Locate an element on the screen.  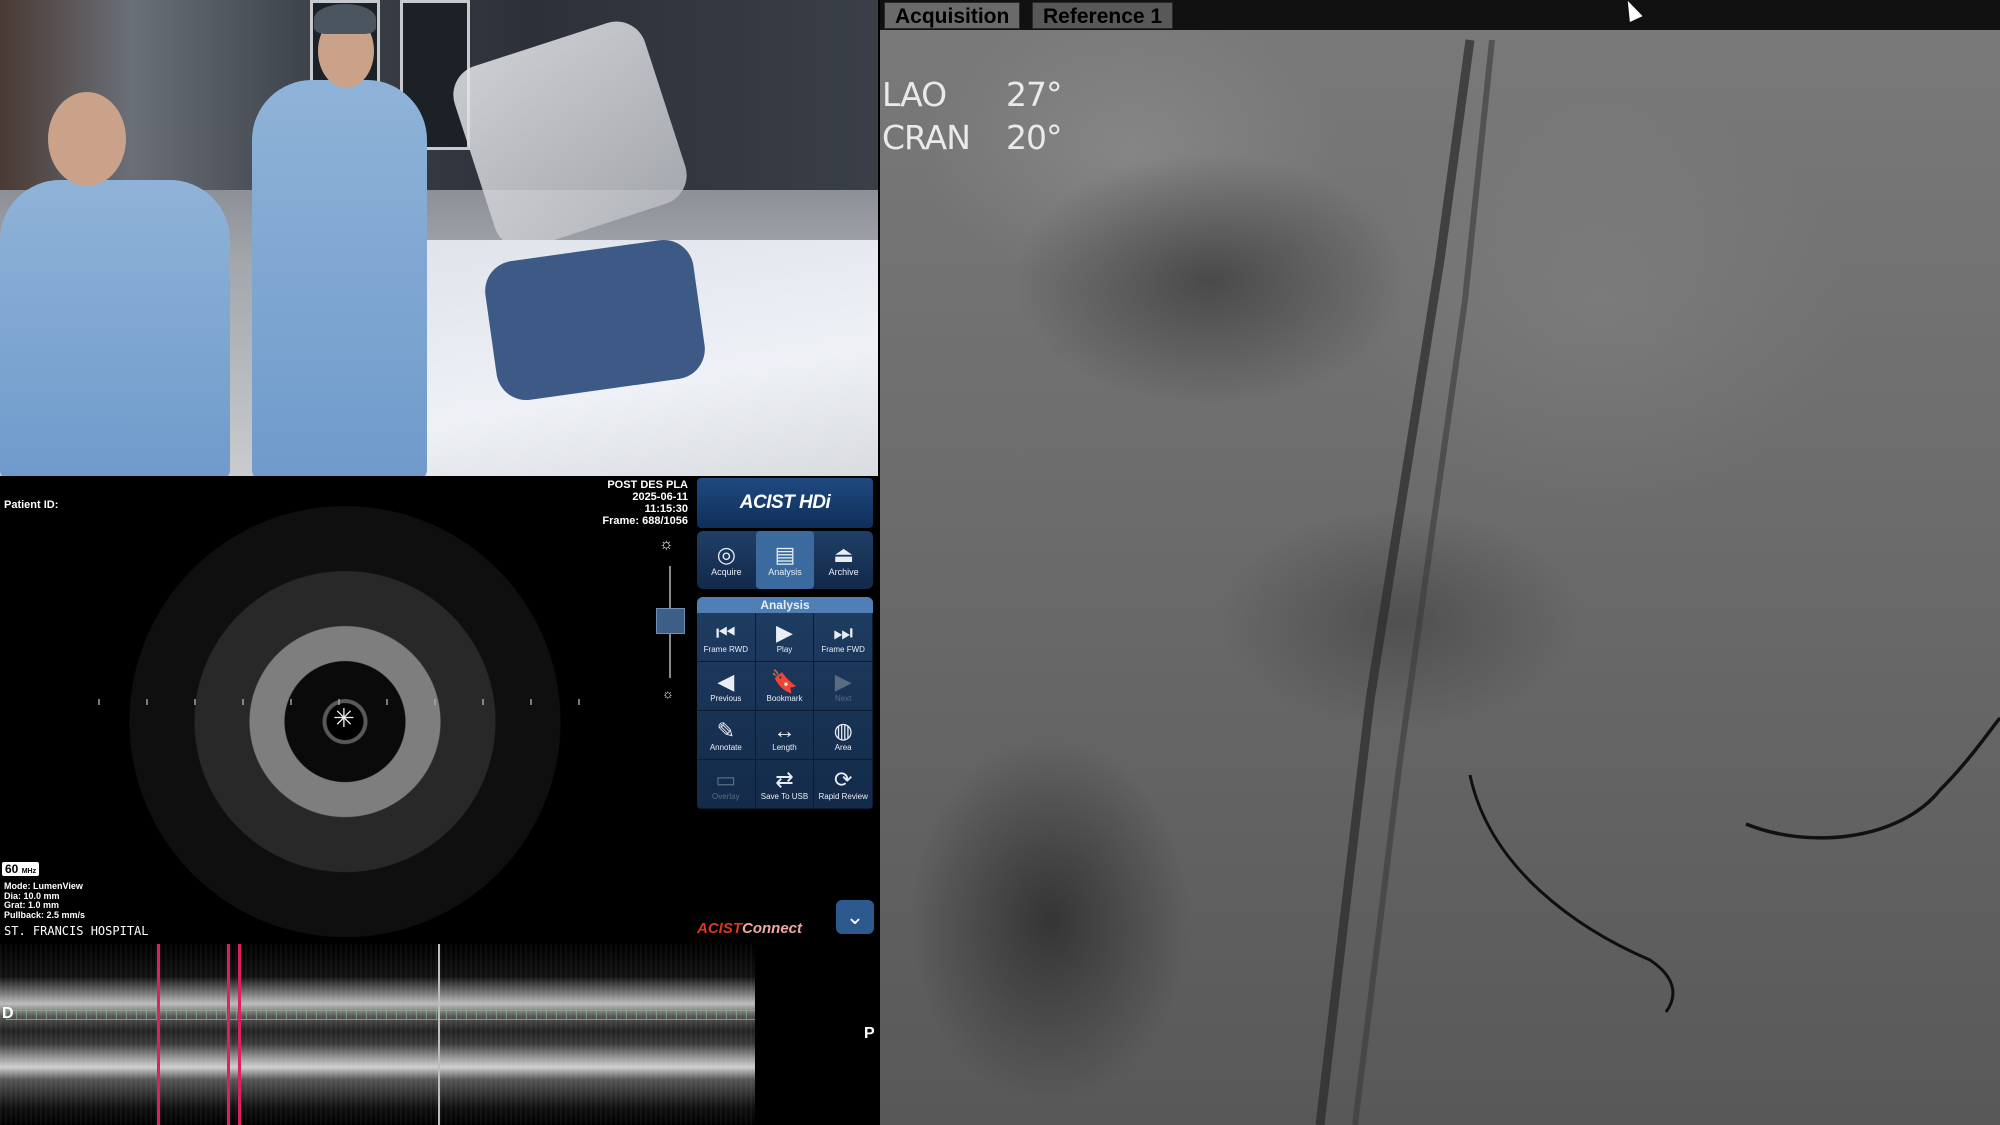
area-icon: ◍ is located at coordinates (843, 730).